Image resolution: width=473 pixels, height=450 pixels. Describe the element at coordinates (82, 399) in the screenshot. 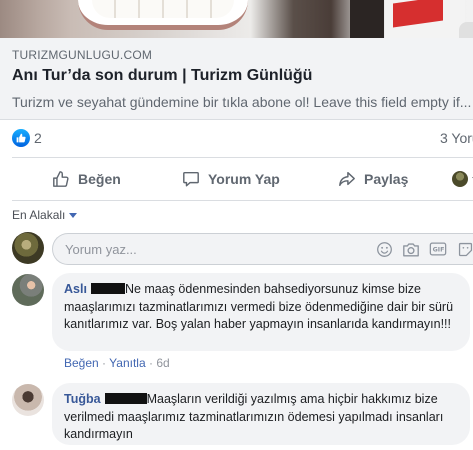

I see `comment-author-name: Tuğba` at that location.